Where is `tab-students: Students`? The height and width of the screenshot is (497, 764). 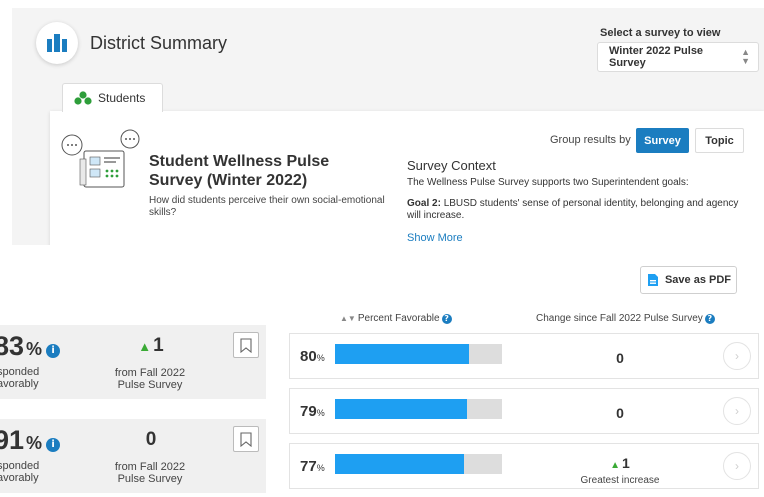
tab-students: Students is located at coordinates (112, 97).